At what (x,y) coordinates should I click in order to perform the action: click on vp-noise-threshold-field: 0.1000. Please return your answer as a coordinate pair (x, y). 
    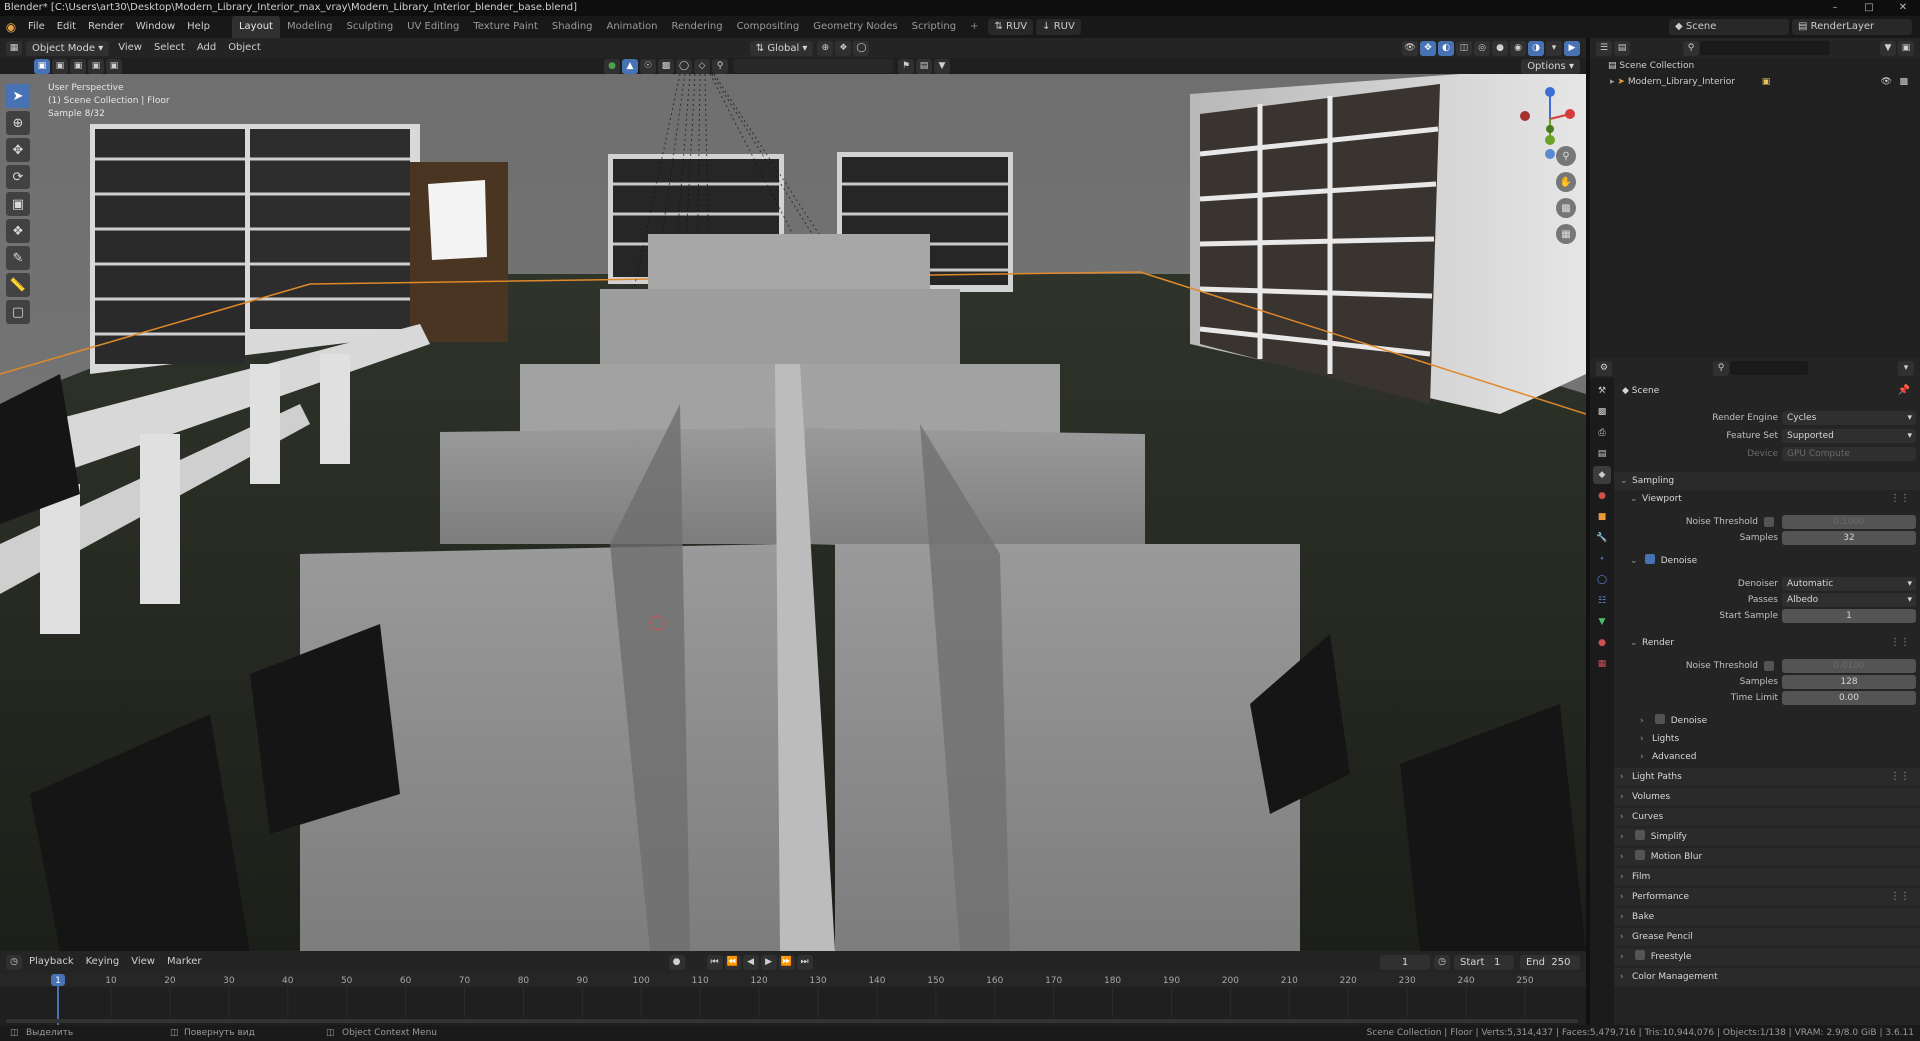
    Looking at the image, I should click on (1849, 522).